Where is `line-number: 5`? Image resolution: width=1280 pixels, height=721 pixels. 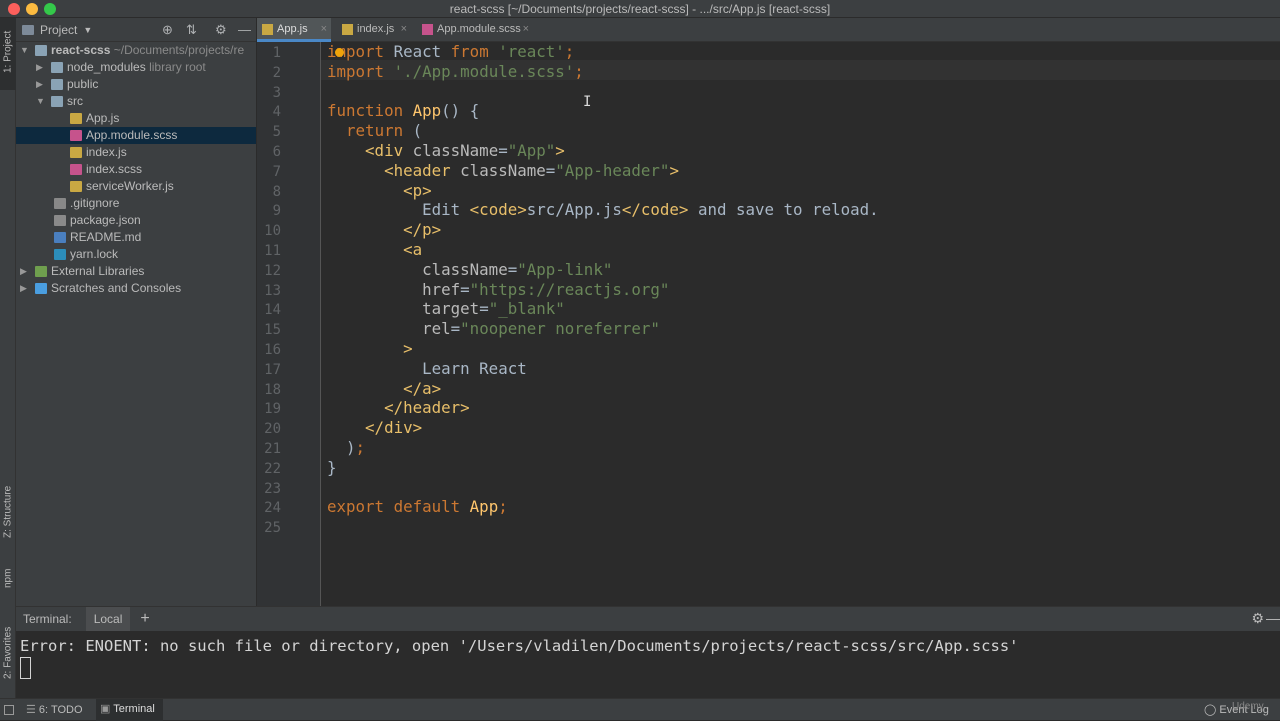
line-number: 5 is located at coordinates (276, 132).